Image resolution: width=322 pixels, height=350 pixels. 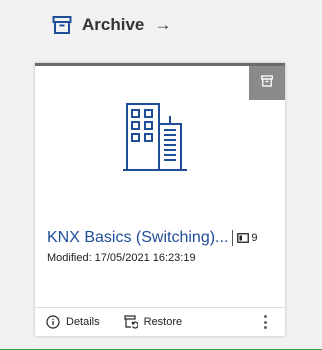 What do you see at coordinates (69, 258) in the screenshot?
I see `modified-label: Modified:` at bounding box center [69, 258].